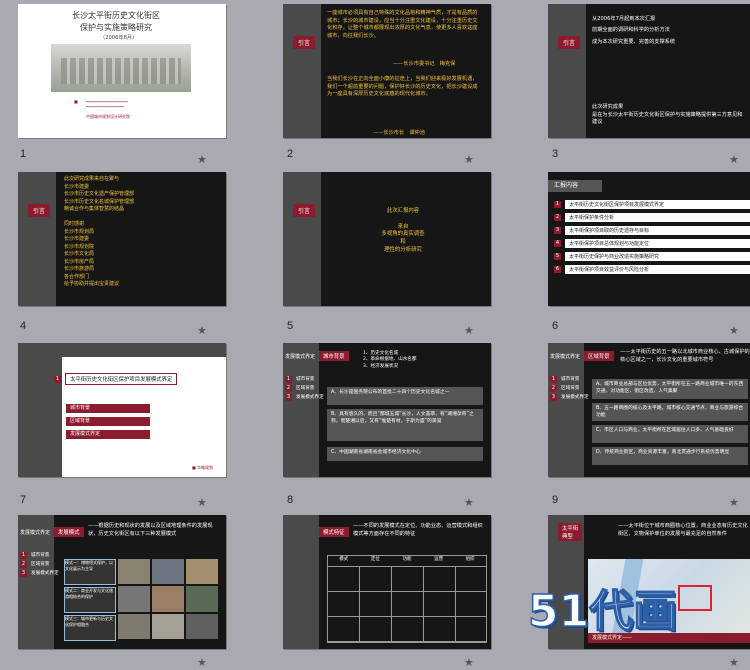  What do you see at coordinates (734, 159) in the screenshot?
I see `slide-3-transition-icon: ★` at bounding box center [734, 159].